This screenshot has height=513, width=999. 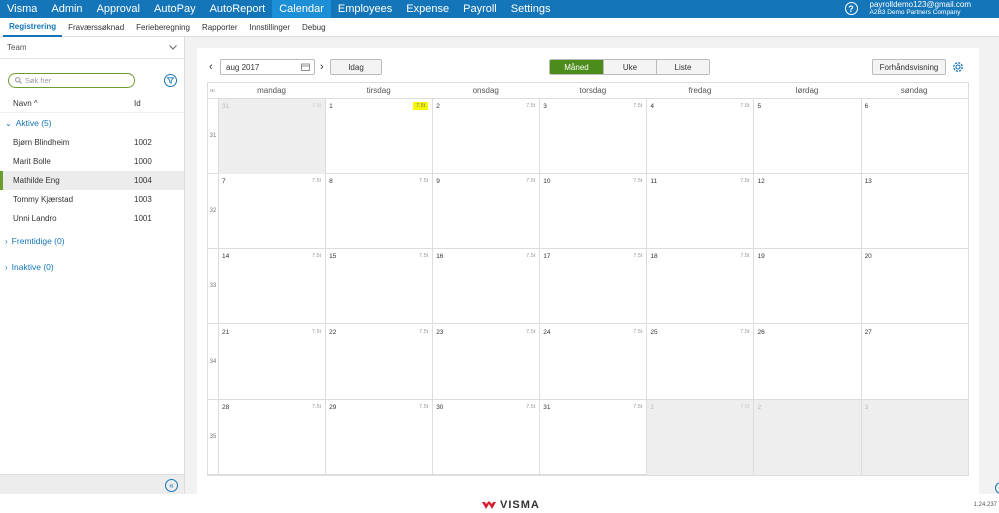 I want to click on day-cell: 13, so click(x=914, y=212).